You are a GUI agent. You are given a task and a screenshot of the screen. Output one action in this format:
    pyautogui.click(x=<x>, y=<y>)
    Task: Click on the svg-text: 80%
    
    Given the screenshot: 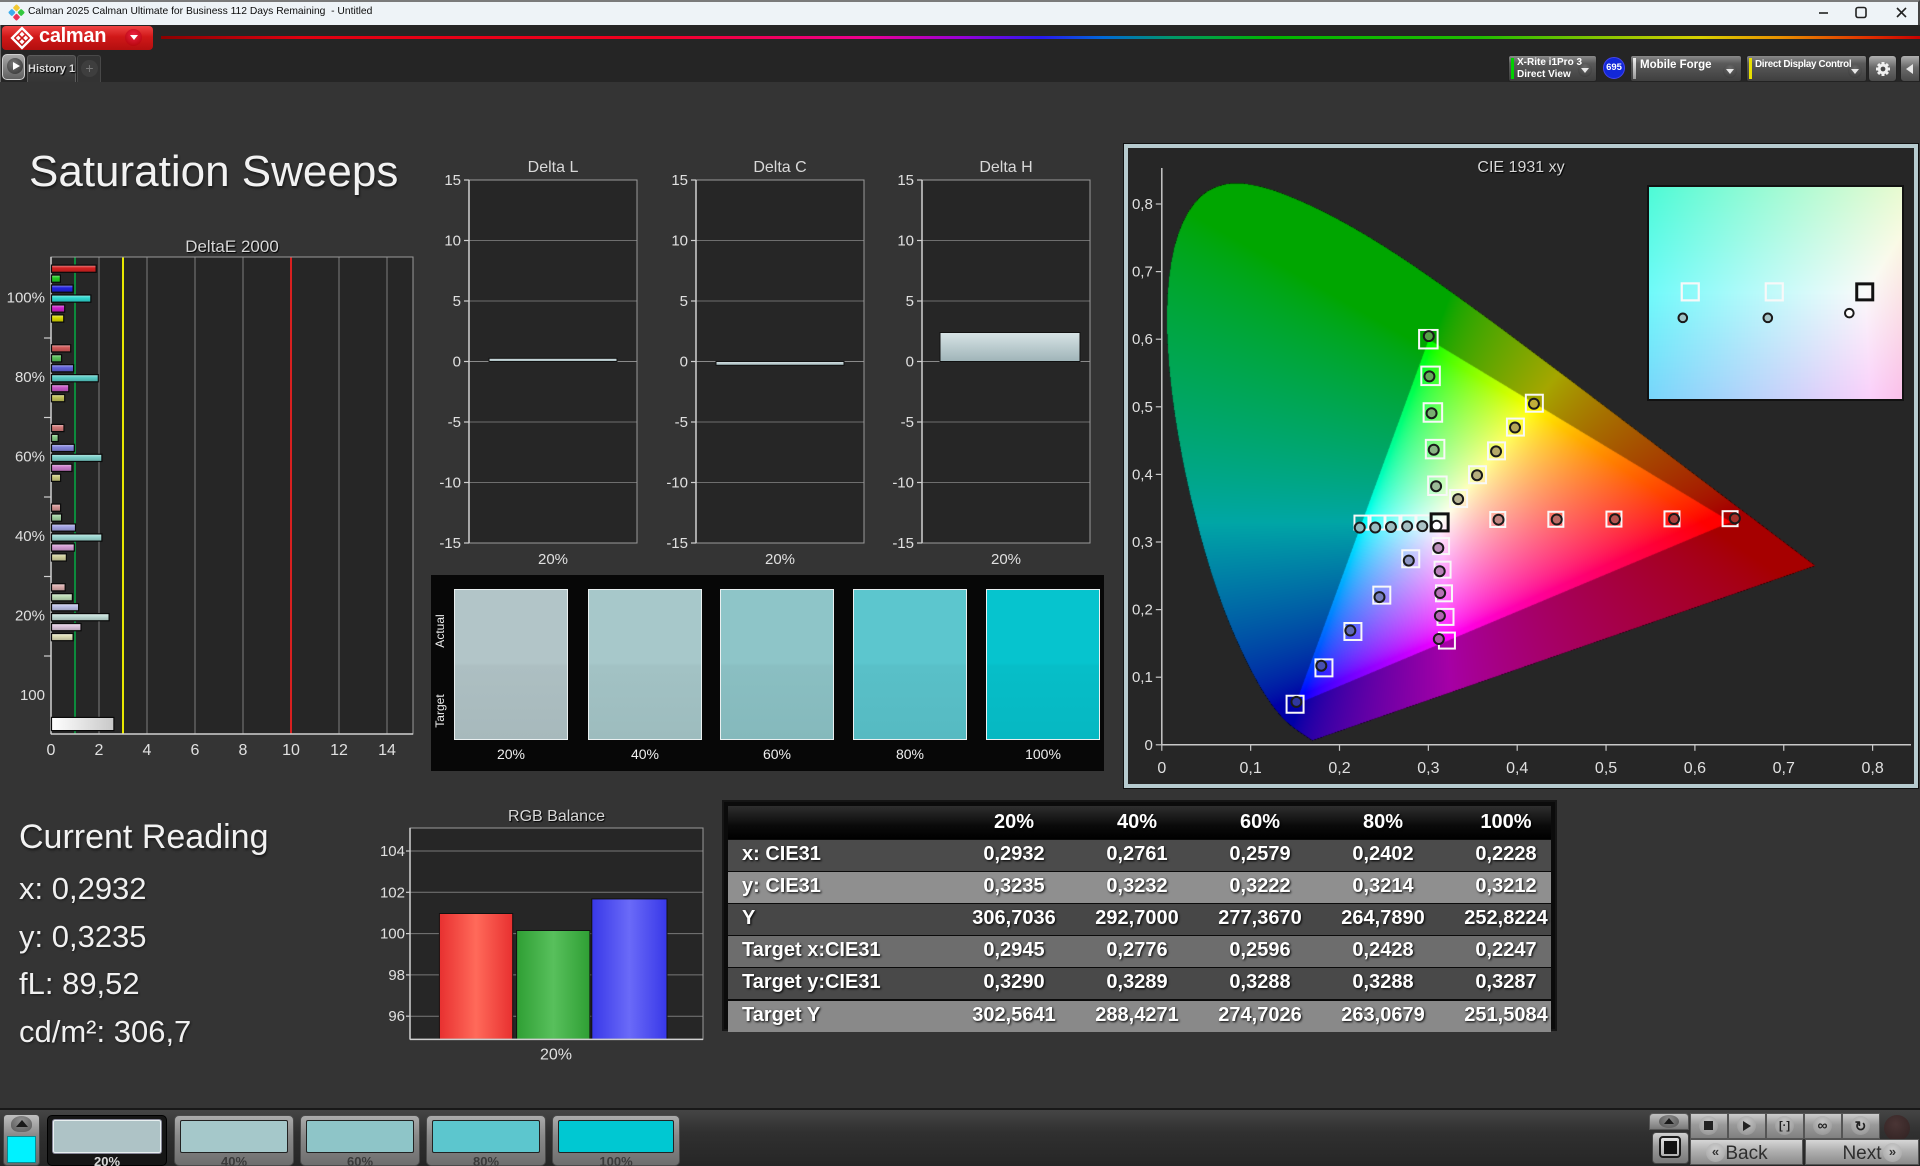 What is the action you would take?
    pyautogui.click(x=30, y=377)
    